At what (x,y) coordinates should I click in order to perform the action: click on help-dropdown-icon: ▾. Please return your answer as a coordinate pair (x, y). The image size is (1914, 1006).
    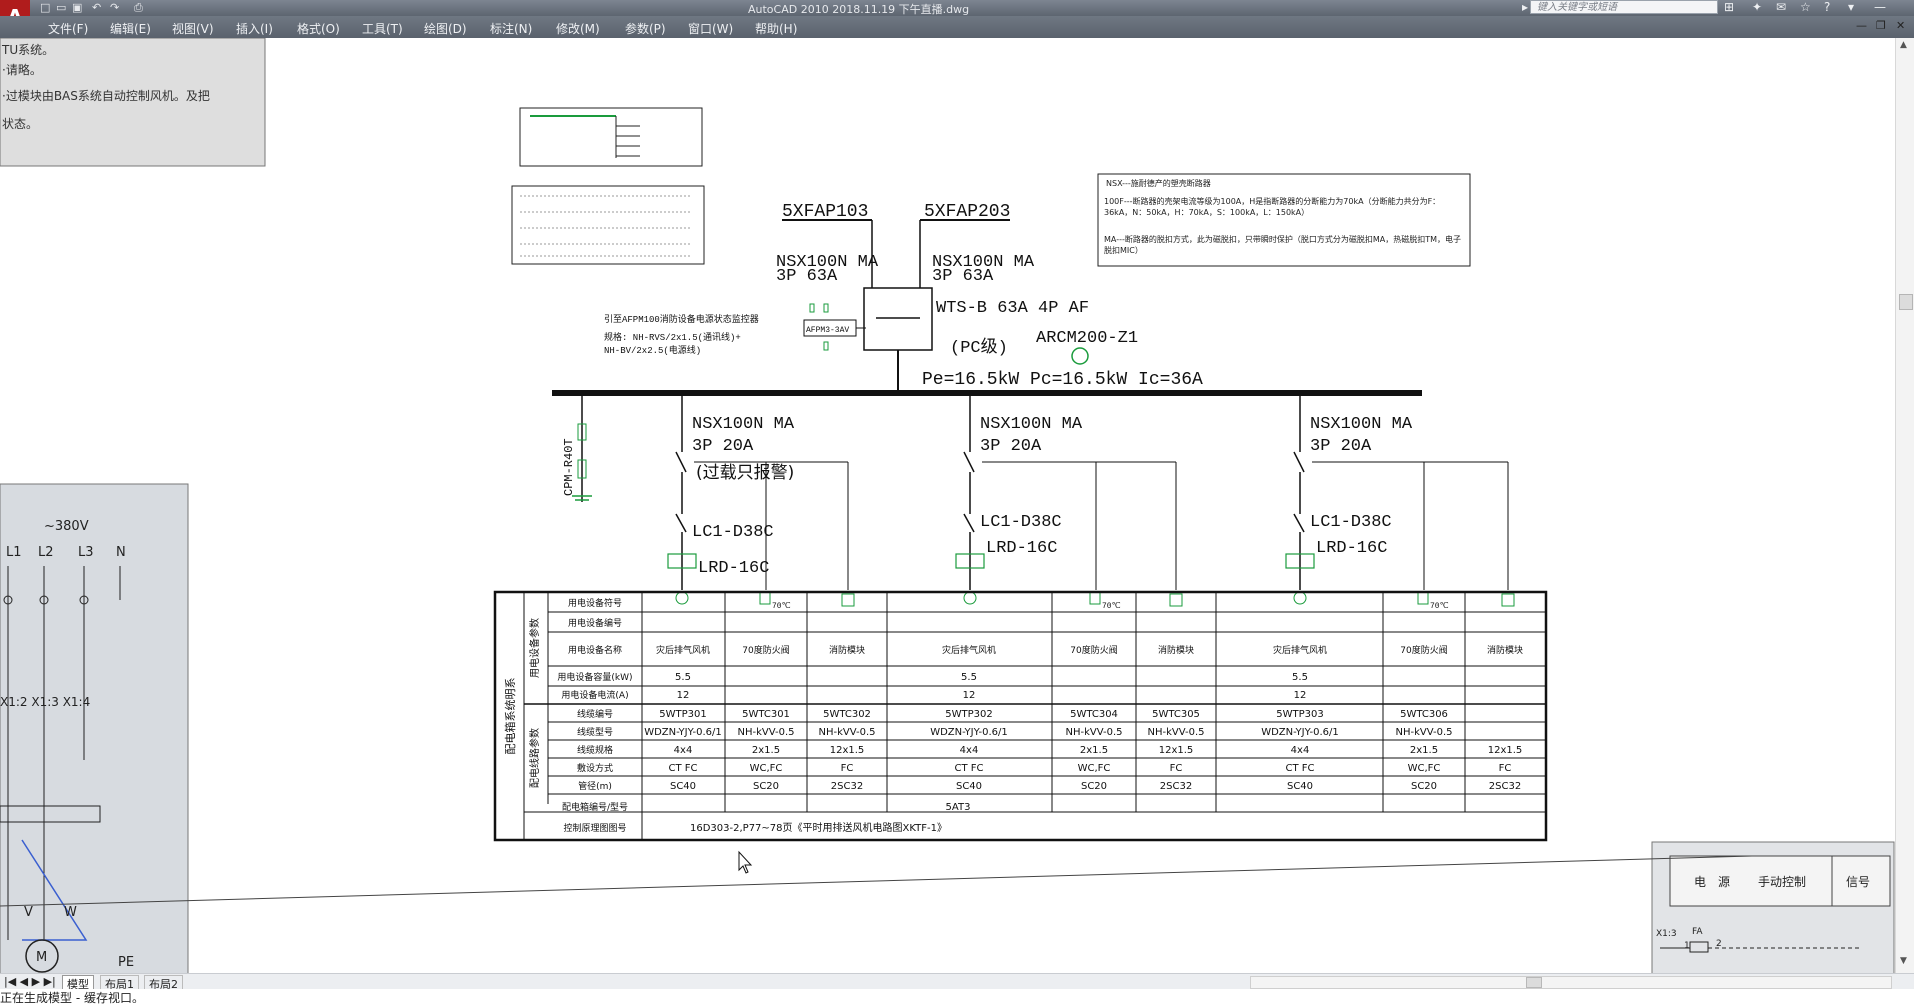
    Looking at the image, I should click on (1851, 7).